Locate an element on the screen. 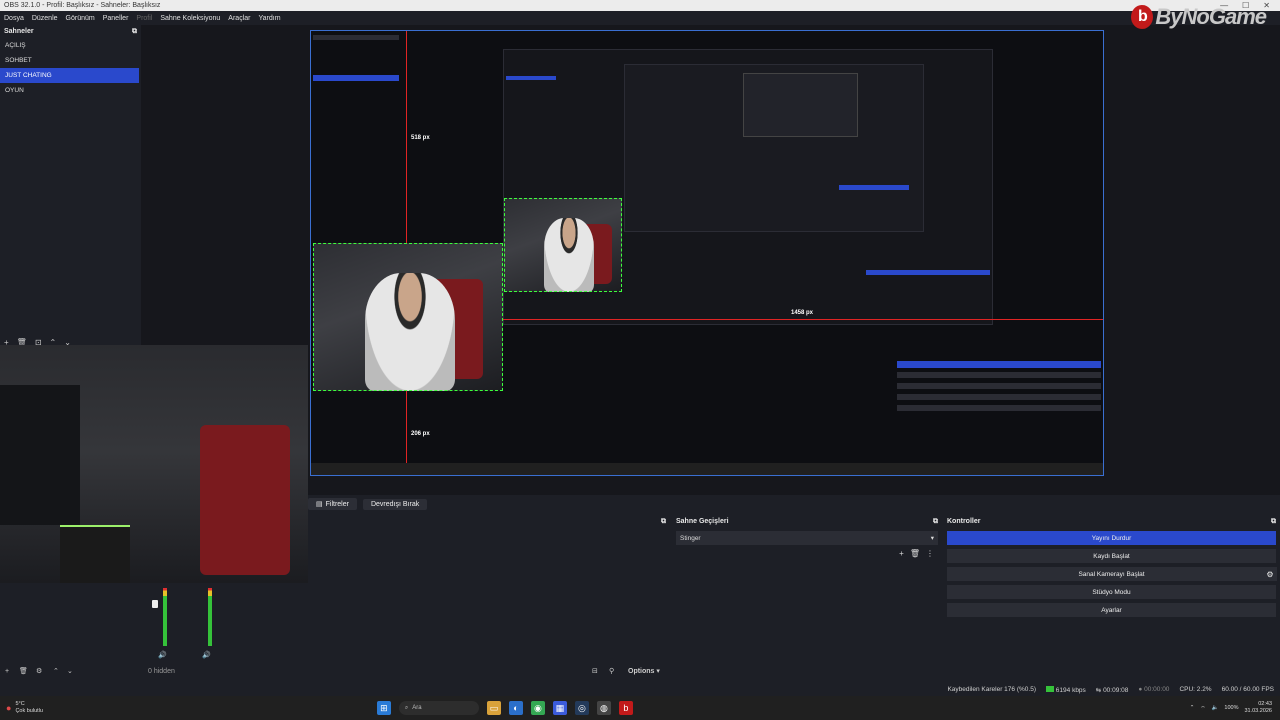 The height and width of the screenshot is (720, 1280). weather-widget: ● 5°C Çok bulutlu is located at coordinates (40, 708).